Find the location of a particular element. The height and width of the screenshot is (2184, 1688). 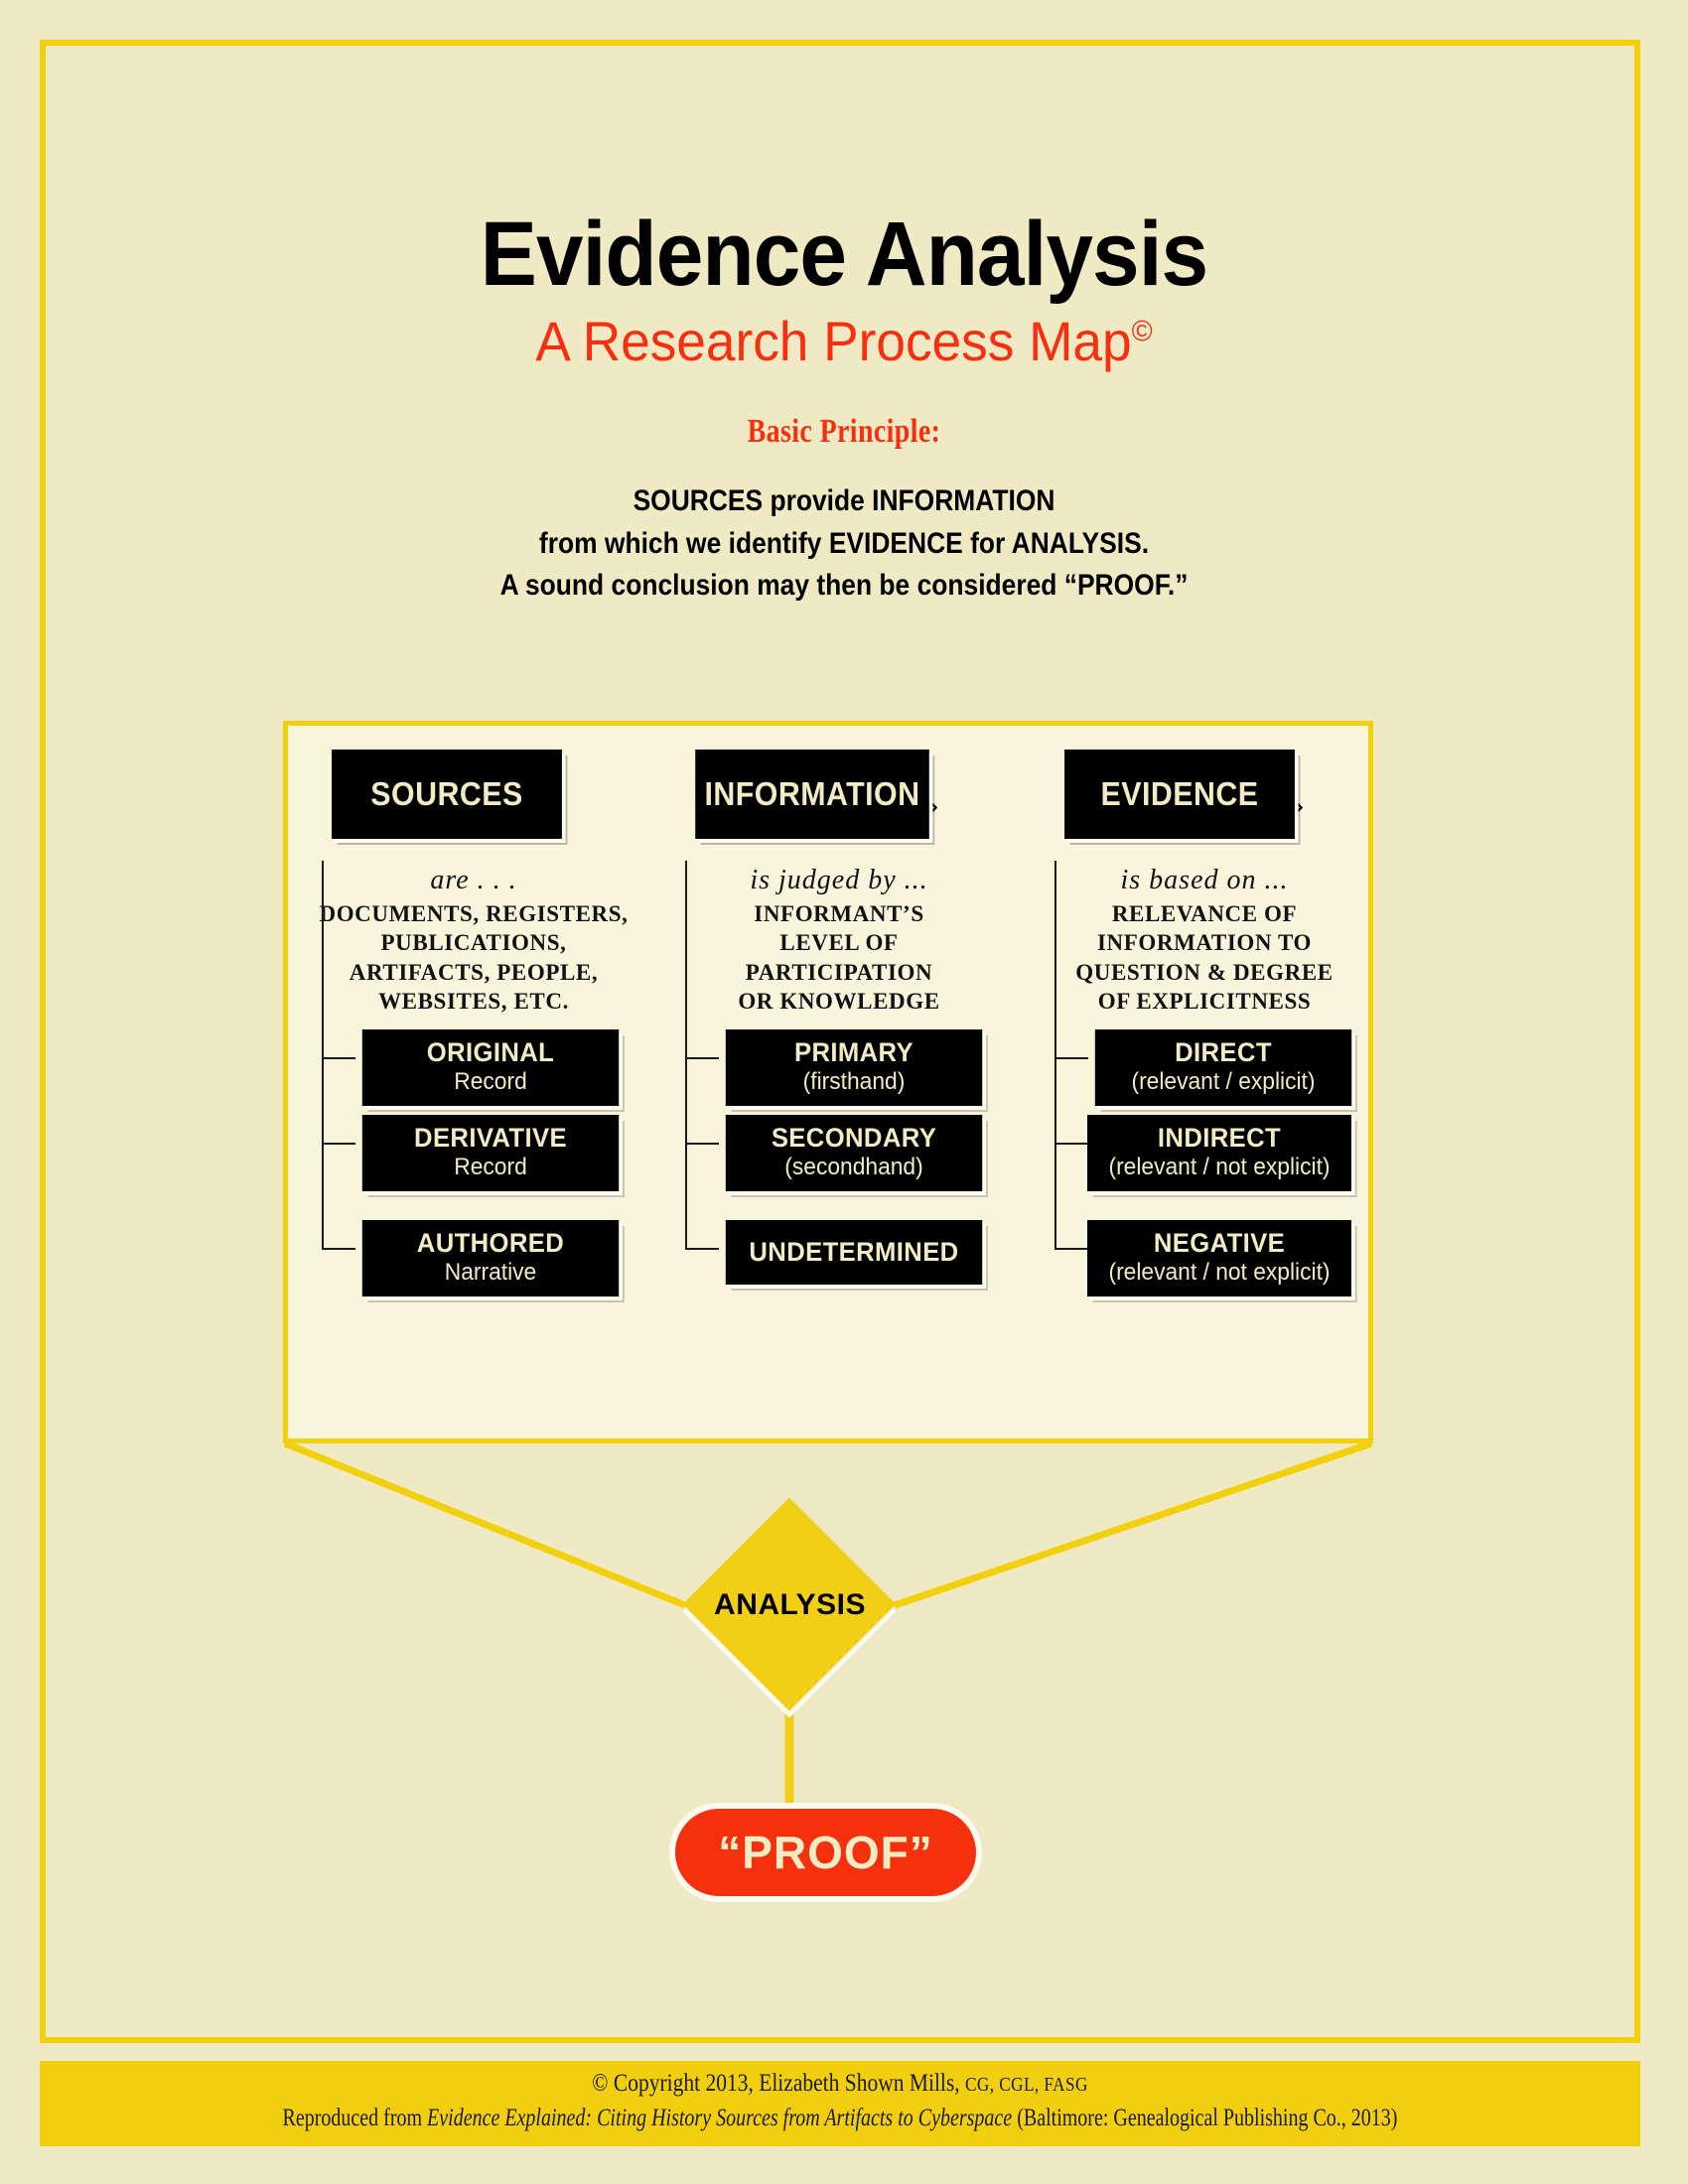

item-title: UNDETERMINED is located at coordinates (854, 1252).